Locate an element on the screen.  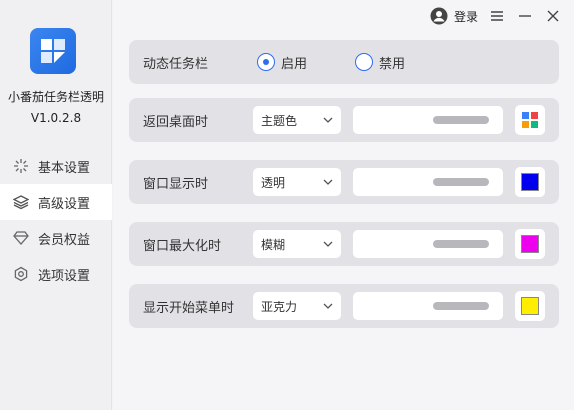
mode-select-value: 亚克力 is located at coordinates (279, 306).